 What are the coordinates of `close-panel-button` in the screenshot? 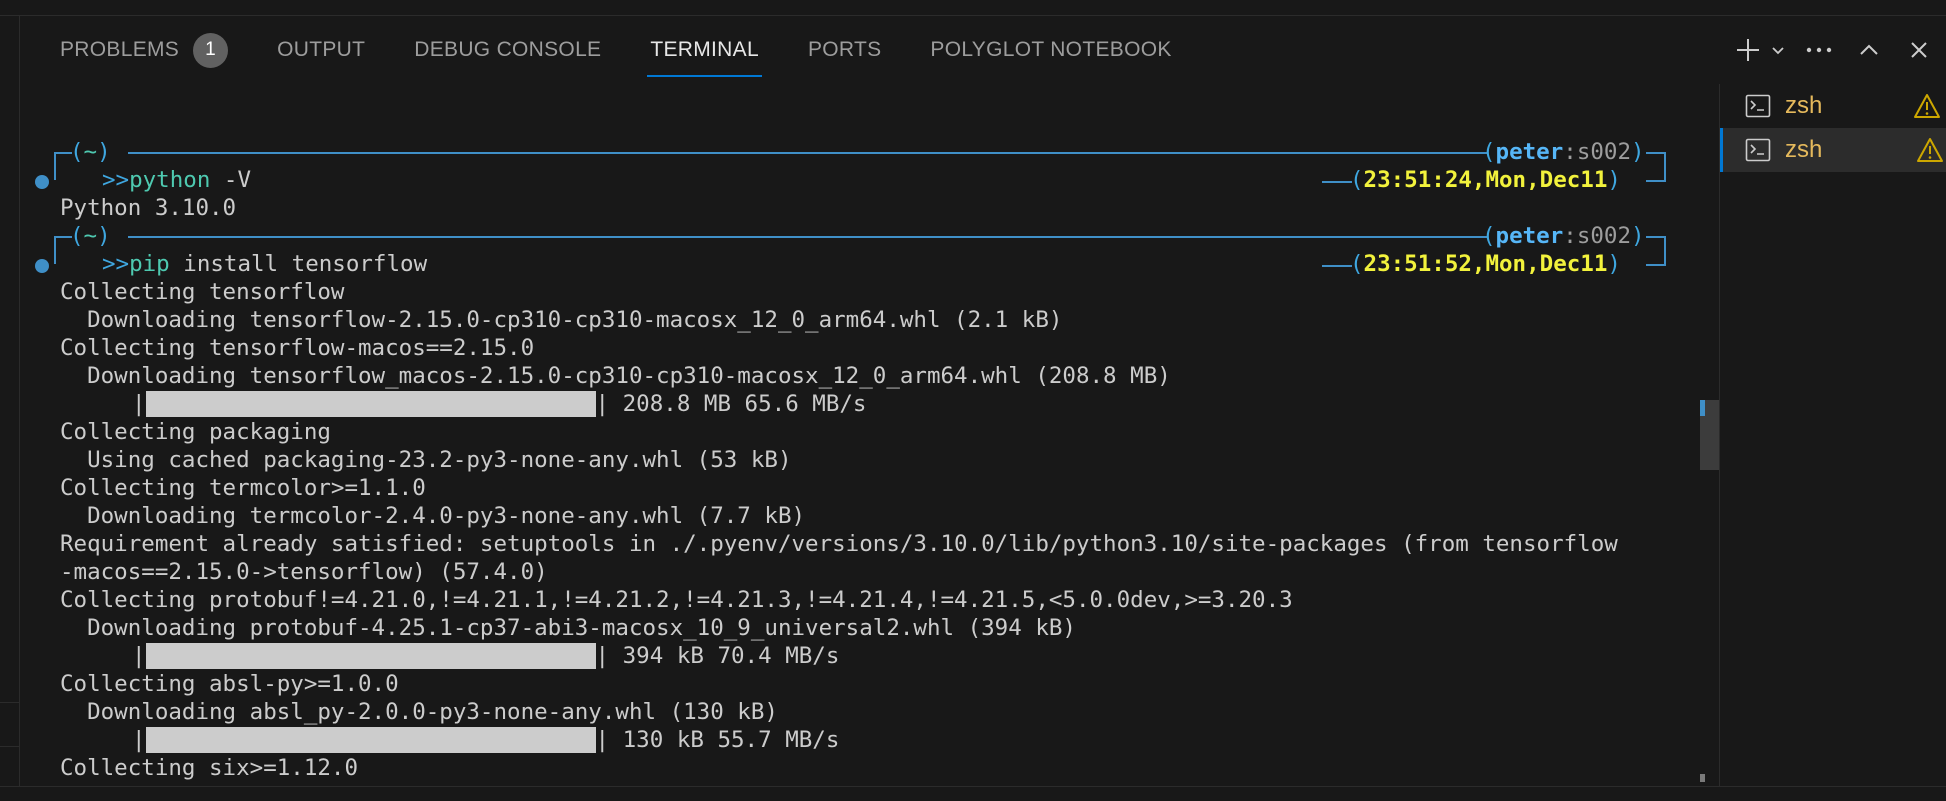 It's located at (1919, 50).